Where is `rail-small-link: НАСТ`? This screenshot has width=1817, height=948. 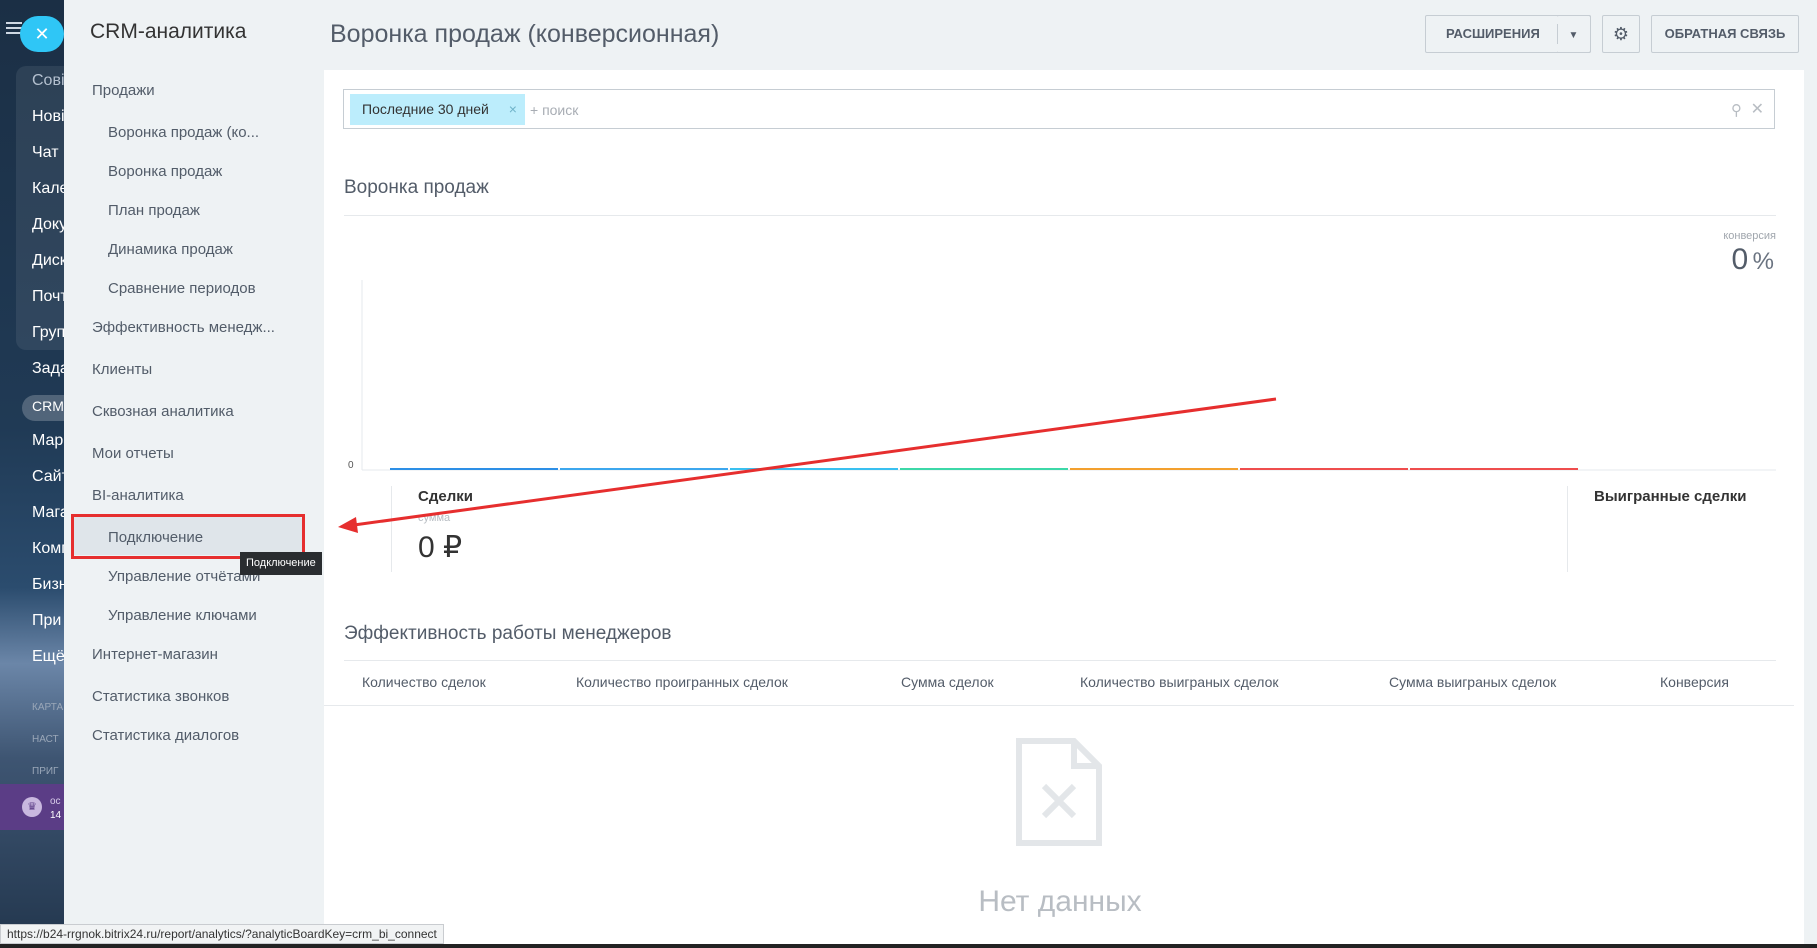
rail-small-link: НАСТ is located at coordinates (45, 739).